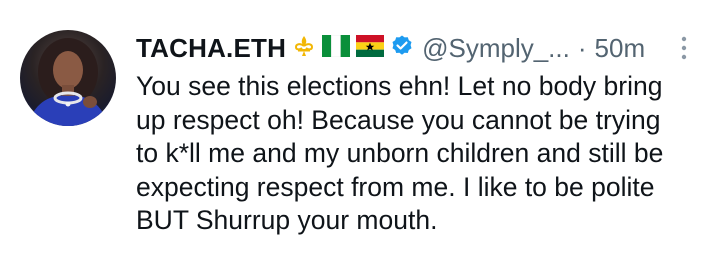  Describe the element at coordinates (211, 48) in the screenshot. I see `display-name: TACHA.ETH` at that location.